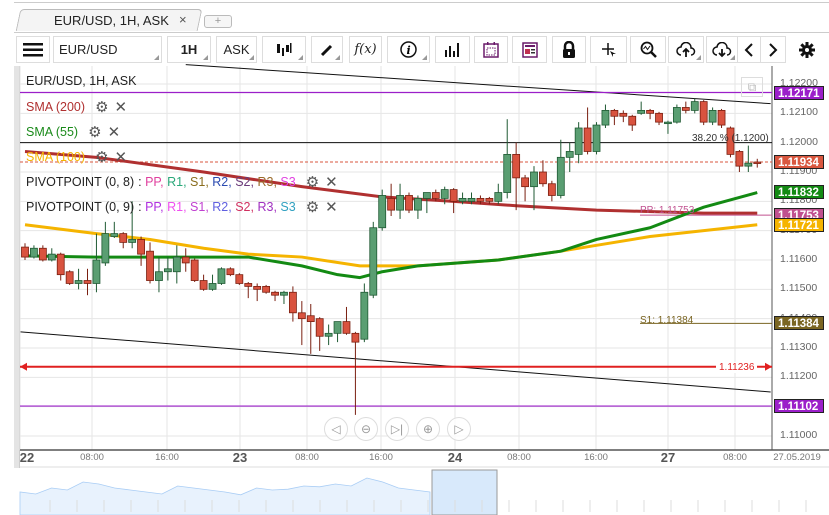 The width and height of the screenshot is (829, 515). Describe the element at coordinates (799, 406) in the screenshot. I see `price-tag: 1.11102` at that location.